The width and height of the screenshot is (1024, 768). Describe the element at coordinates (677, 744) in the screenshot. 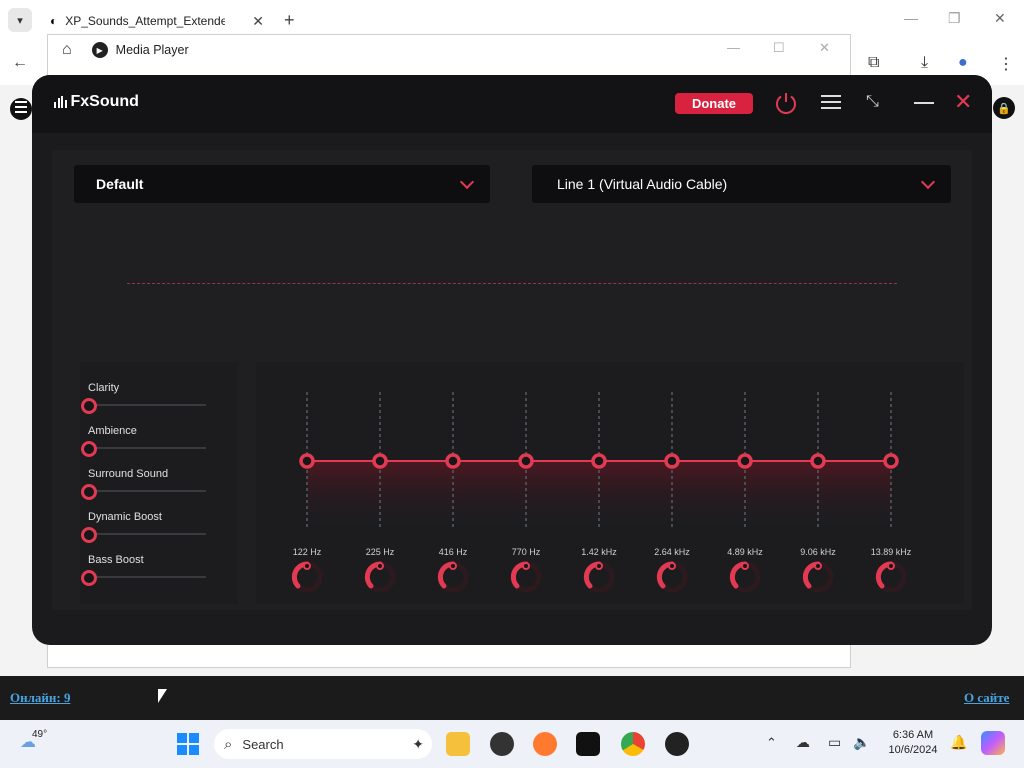

I see `media-player-taskbar-icon` at that location.